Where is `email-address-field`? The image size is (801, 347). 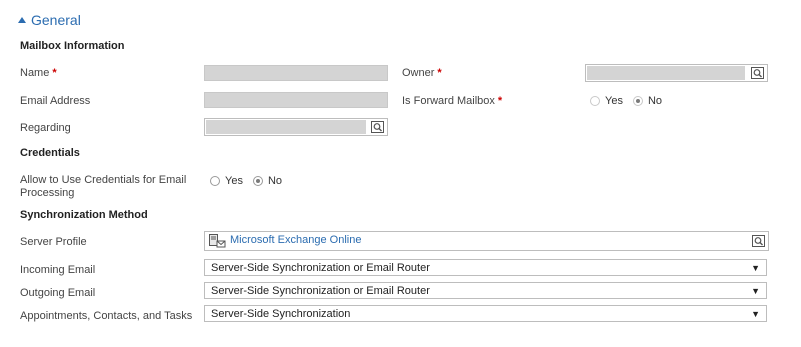
email-address-field is located at coordinates (296, 100).